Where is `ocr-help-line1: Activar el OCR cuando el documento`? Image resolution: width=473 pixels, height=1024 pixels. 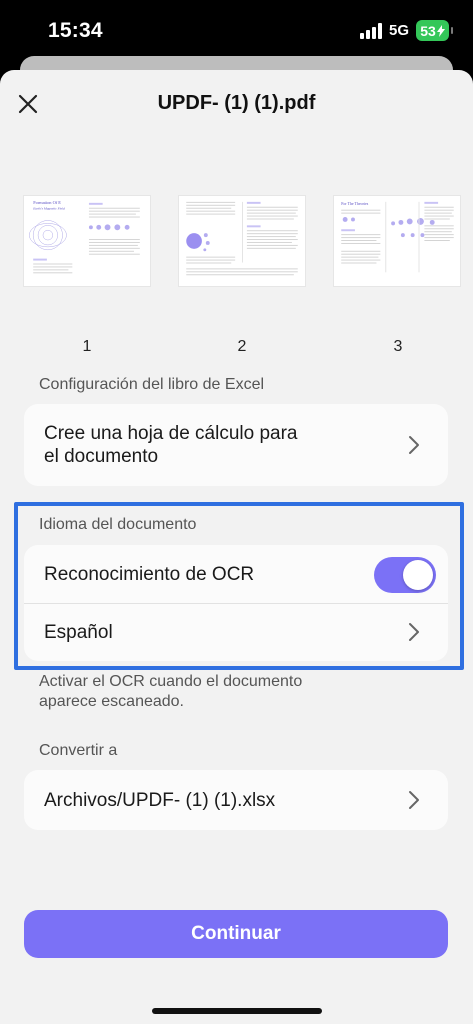
ocr-help-line1: Activar el OCR cuando el documento is located at coordinates (171, 681).